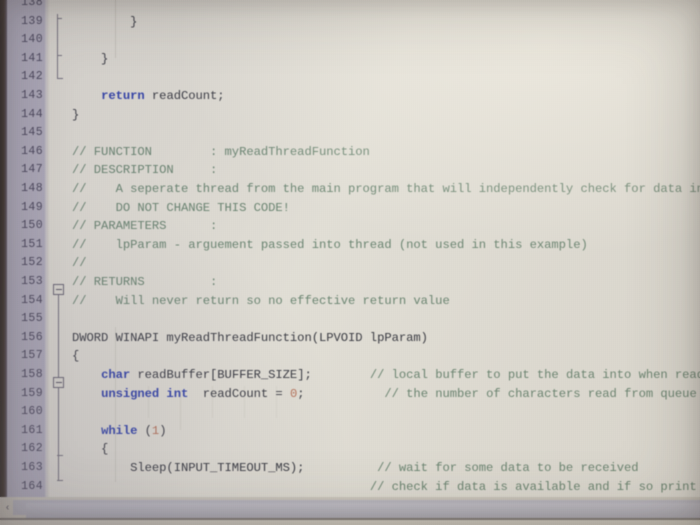 Image resolution: width=700 pixels, height=525 pixels. Describe the element at coordinates (239, 393) in the screenshot. I see `code-token-plain: readCount =` at that location.